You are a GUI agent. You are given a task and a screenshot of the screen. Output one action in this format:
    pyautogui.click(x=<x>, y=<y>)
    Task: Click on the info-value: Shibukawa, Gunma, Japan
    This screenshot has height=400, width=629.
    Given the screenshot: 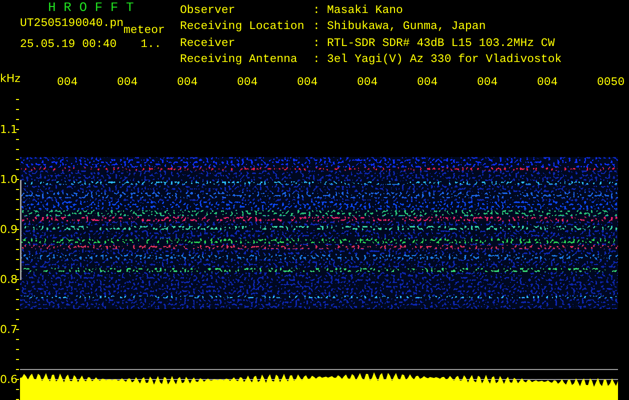 What is the action you would take?
    pyautogui.click(x=407, y=28)
    